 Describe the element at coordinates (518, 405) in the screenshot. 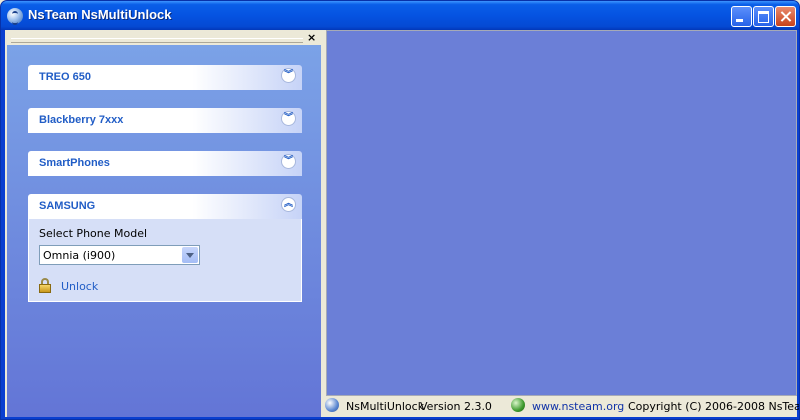

I see `xp-globe-icon` at that location.